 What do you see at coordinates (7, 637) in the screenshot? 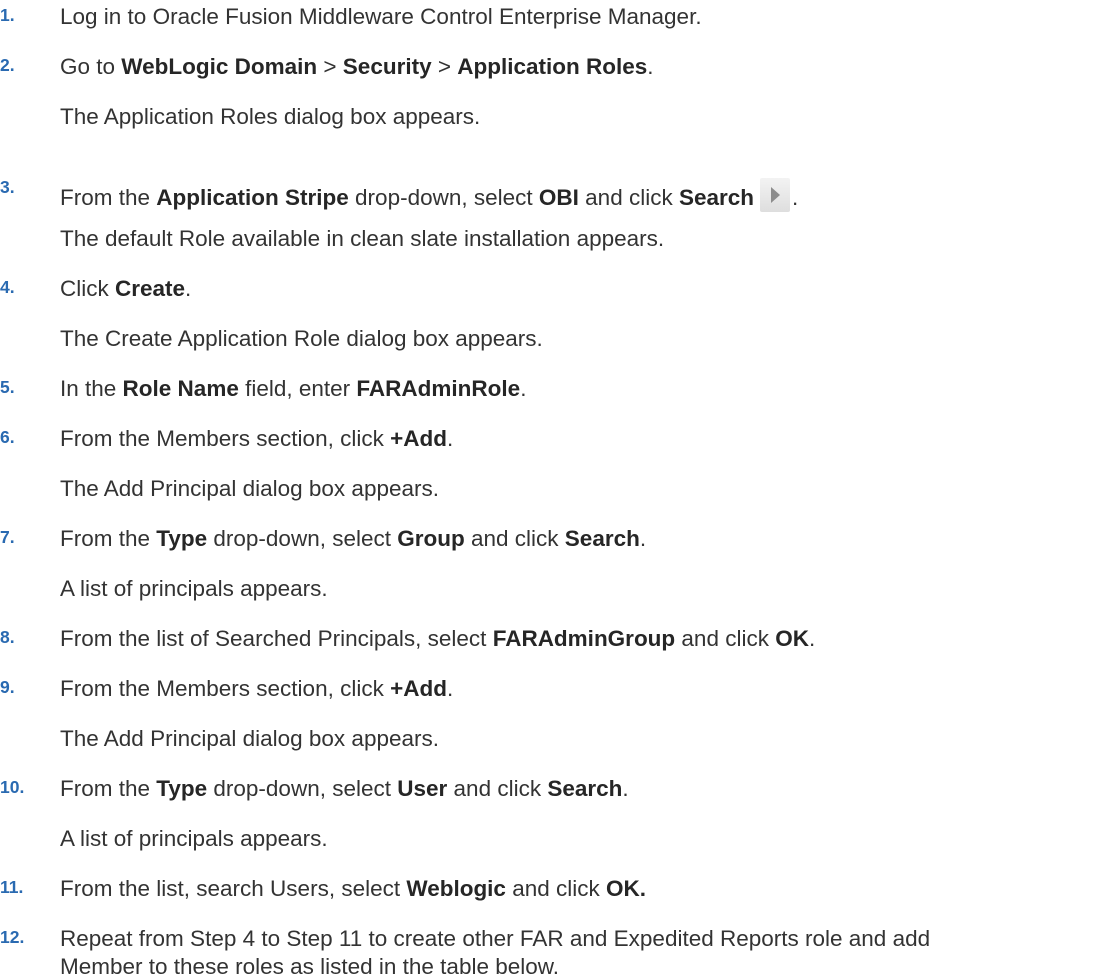
I see `step-number: 8.` at bounding box center [7, 637].